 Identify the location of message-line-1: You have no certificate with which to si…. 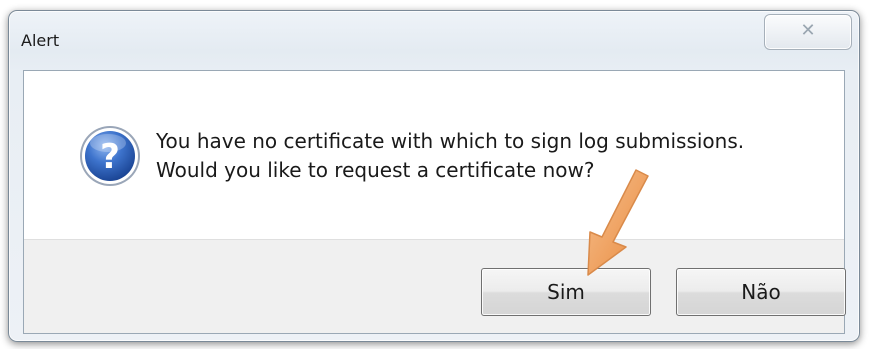
(450, 141).